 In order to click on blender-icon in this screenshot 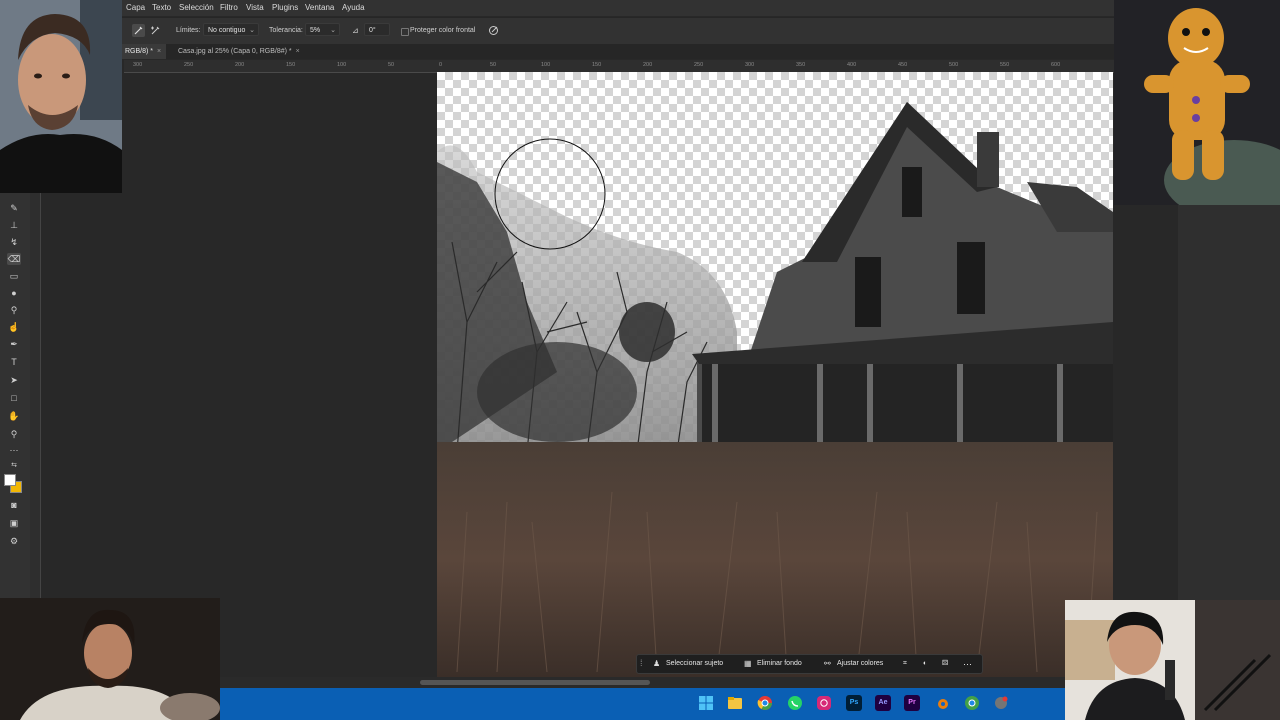, I will do `click(942, 703)`.